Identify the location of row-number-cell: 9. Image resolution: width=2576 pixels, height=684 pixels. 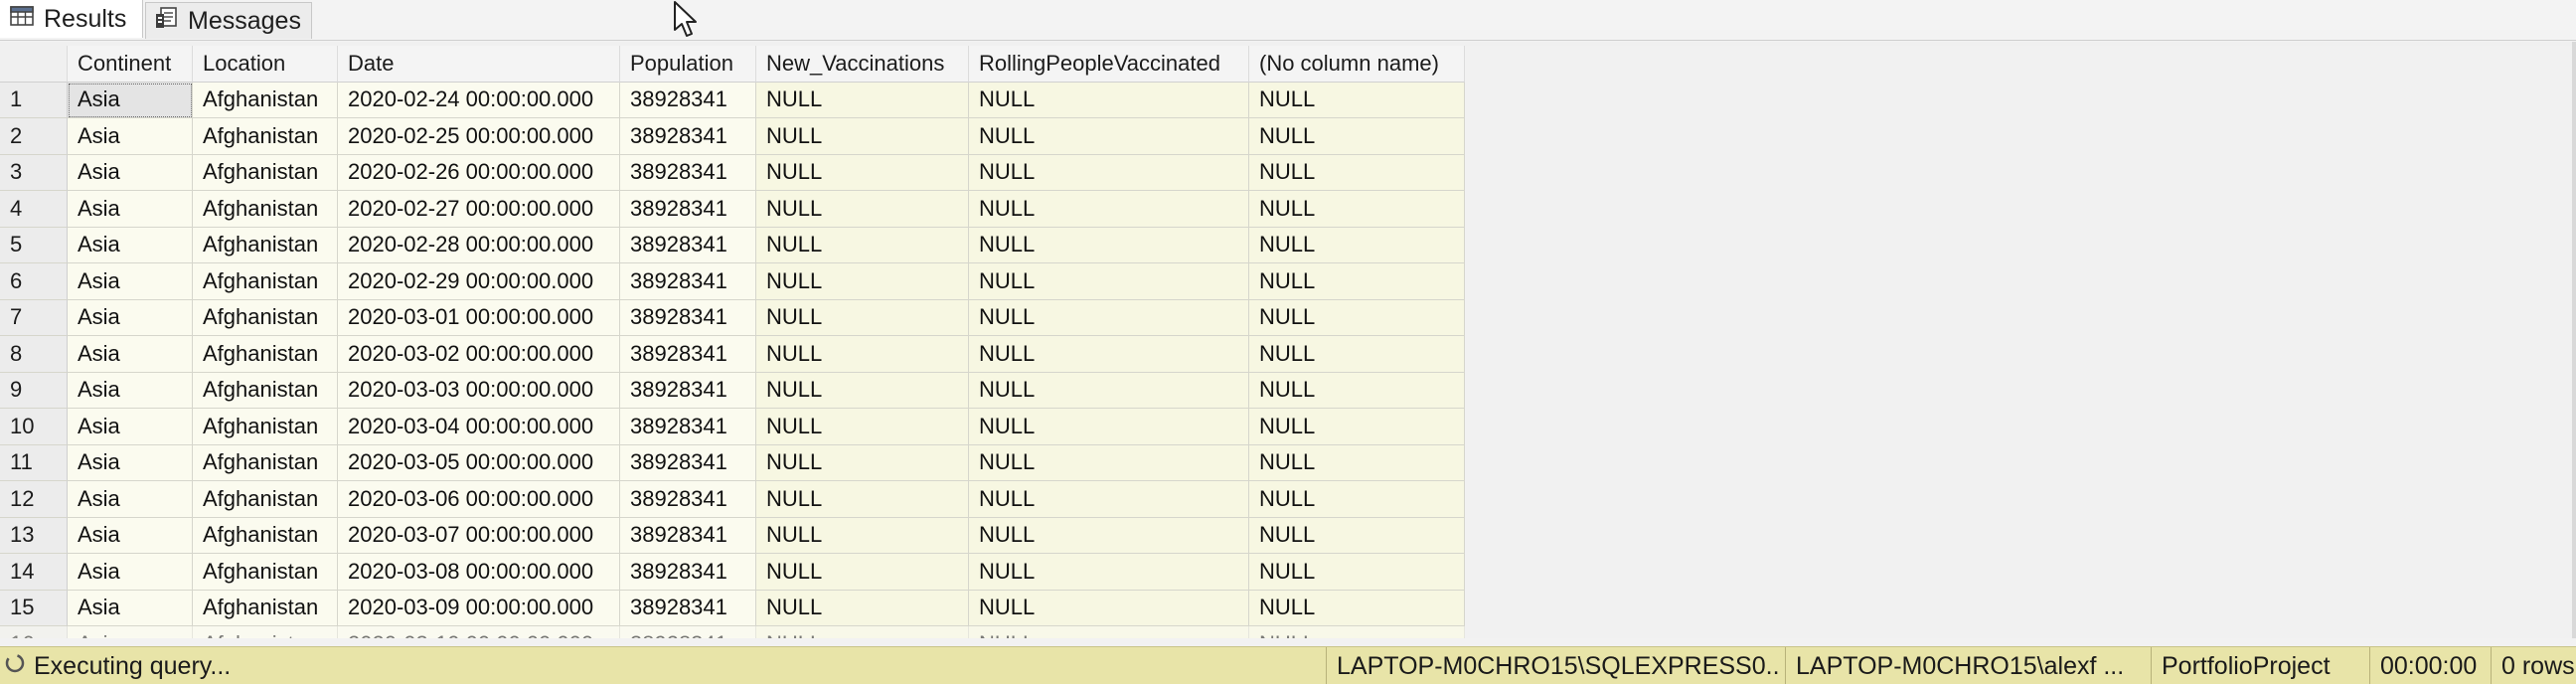
(34, 390).